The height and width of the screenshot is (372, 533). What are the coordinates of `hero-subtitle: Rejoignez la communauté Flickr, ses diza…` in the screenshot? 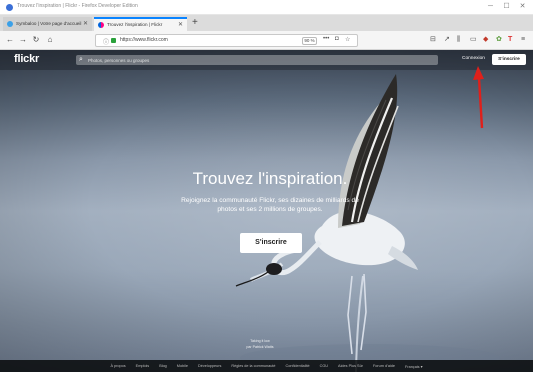 It's located at (270, 205).